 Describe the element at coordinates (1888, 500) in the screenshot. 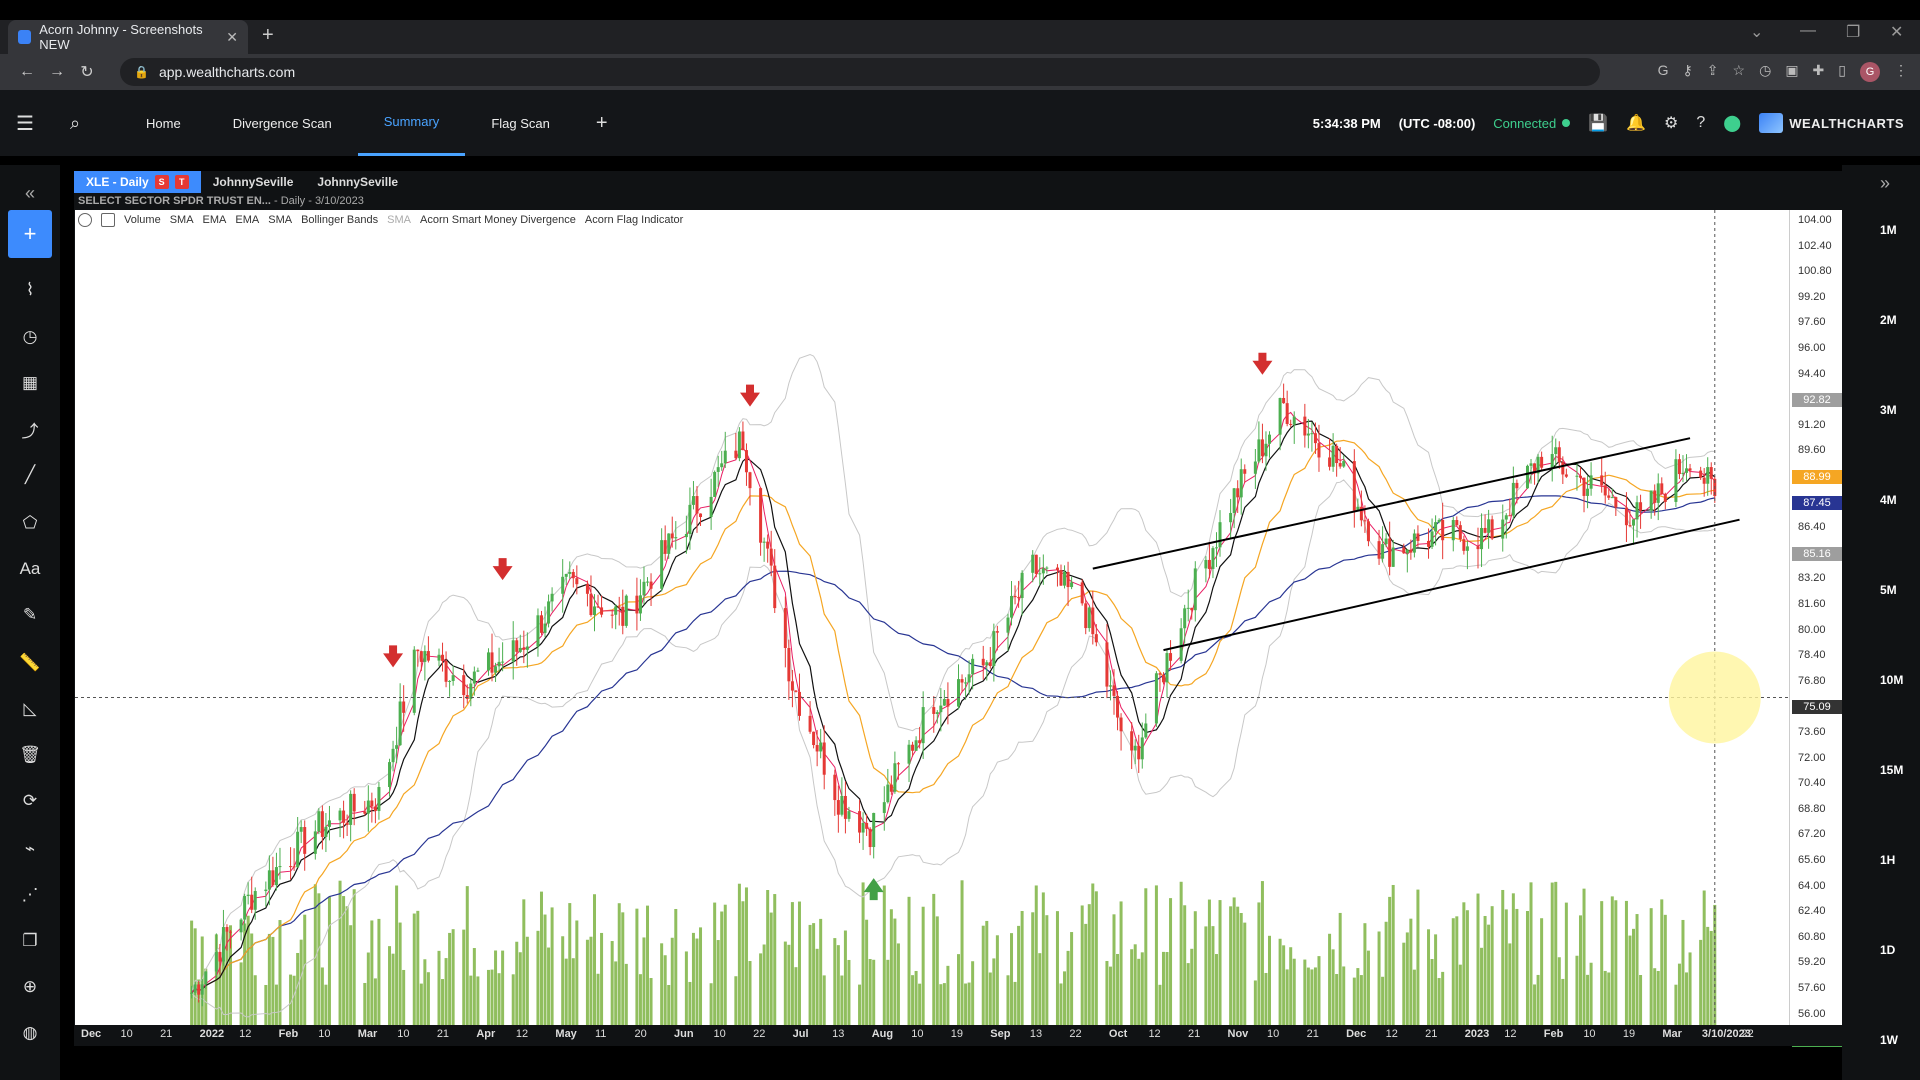

I see `volume-scale-label: 4M` at that location.